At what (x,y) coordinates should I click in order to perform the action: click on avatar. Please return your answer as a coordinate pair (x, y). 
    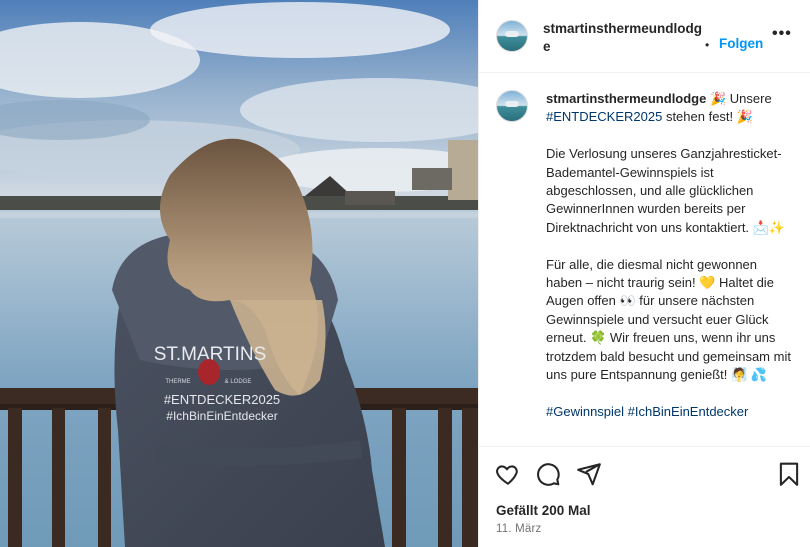
    Looking at the image, I should click on (512, 36).